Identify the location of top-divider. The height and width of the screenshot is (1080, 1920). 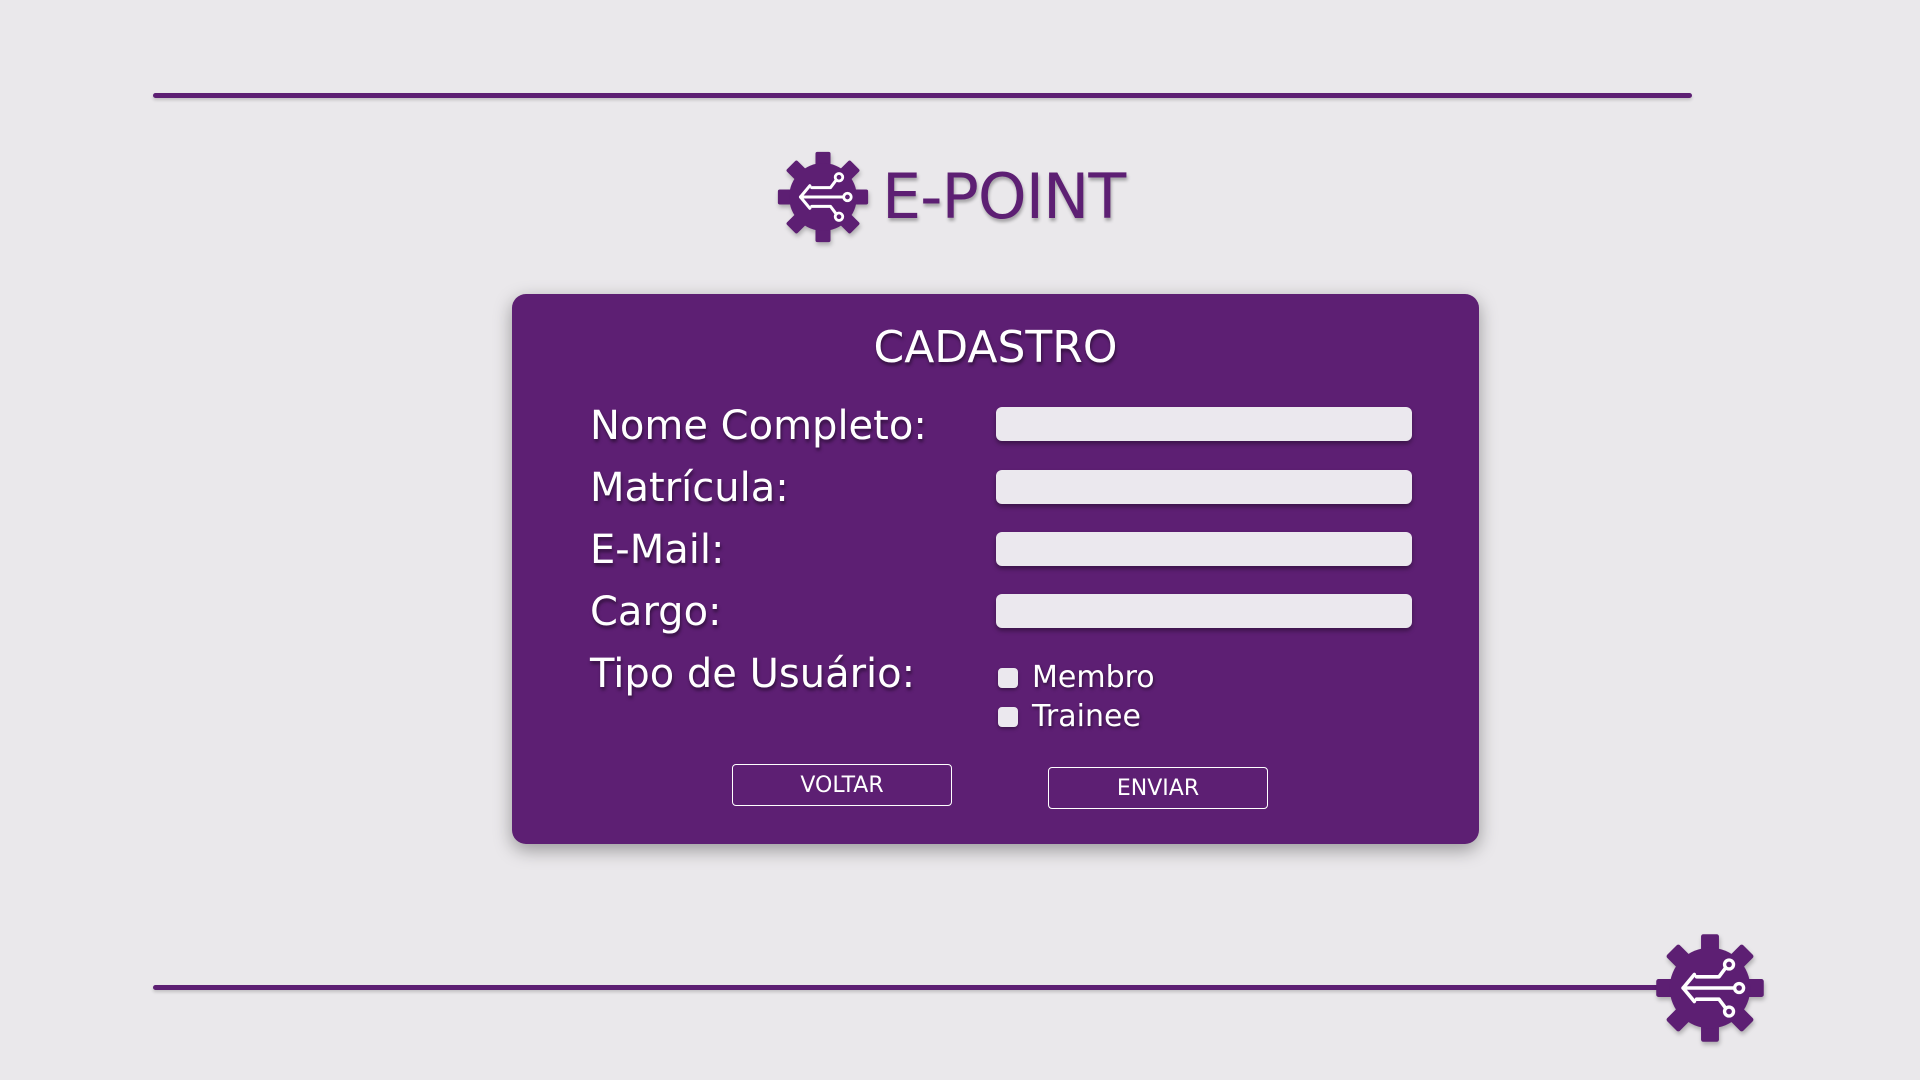
(922, 95).